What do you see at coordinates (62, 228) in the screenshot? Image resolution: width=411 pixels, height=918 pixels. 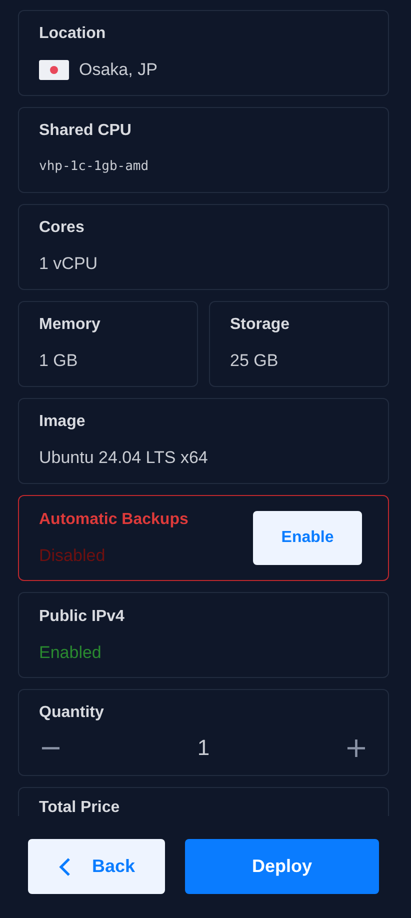 I see `card-title: Cores` at bounding box center [62, 228].